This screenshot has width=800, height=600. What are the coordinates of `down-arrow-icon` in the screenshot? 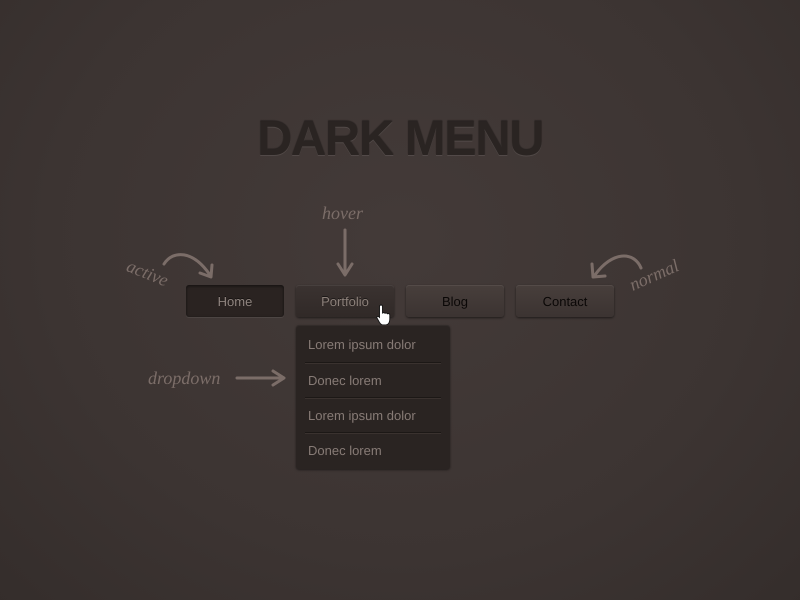 It's located at (345, 253).